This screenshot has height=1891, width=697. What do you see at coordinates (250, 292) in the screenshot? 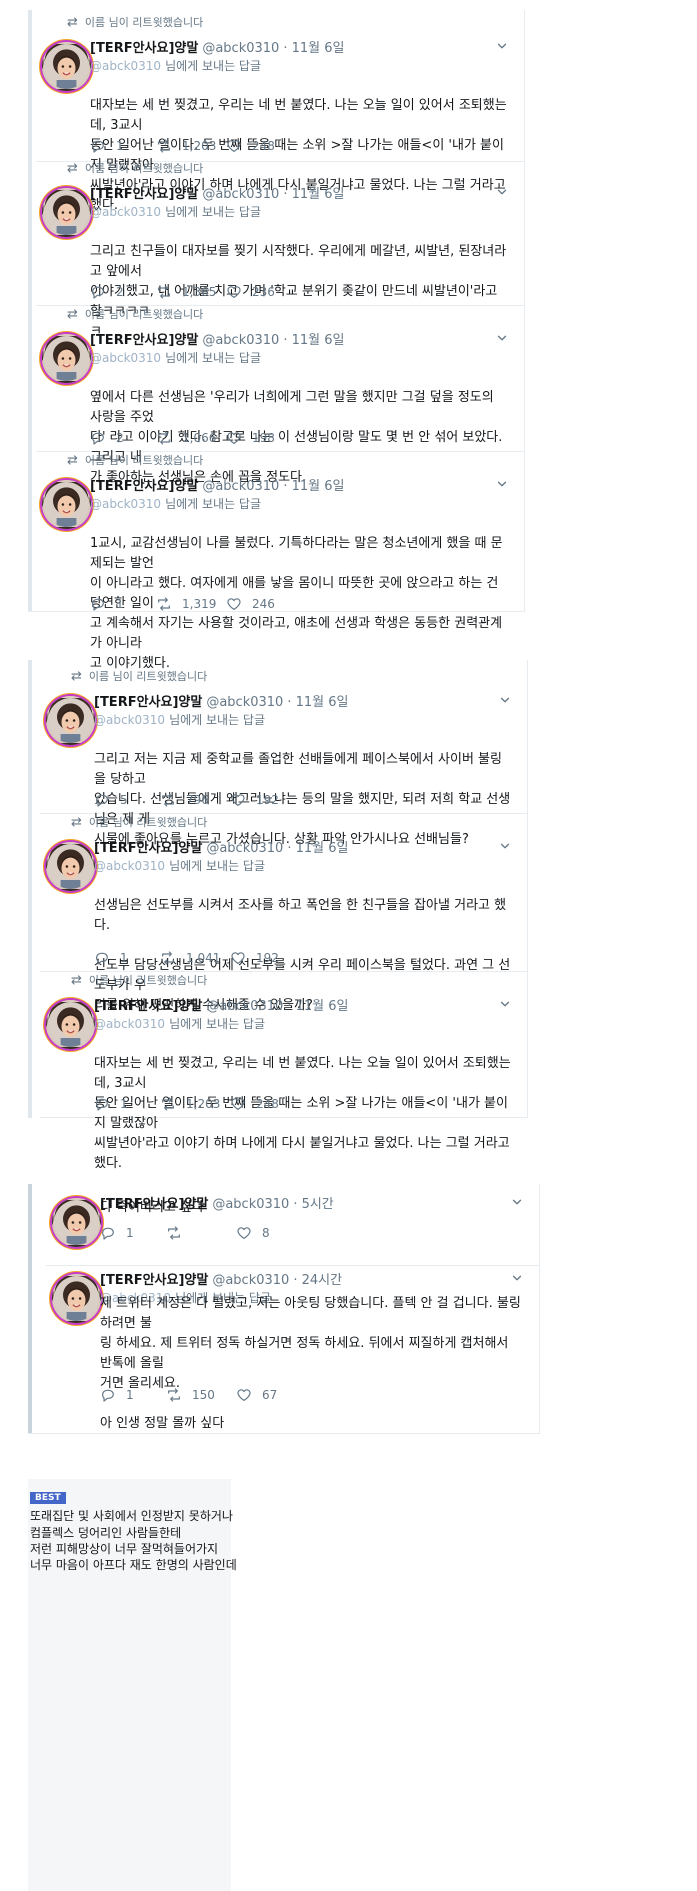
I see `like-button: 236` at bounding box center [250, 292].